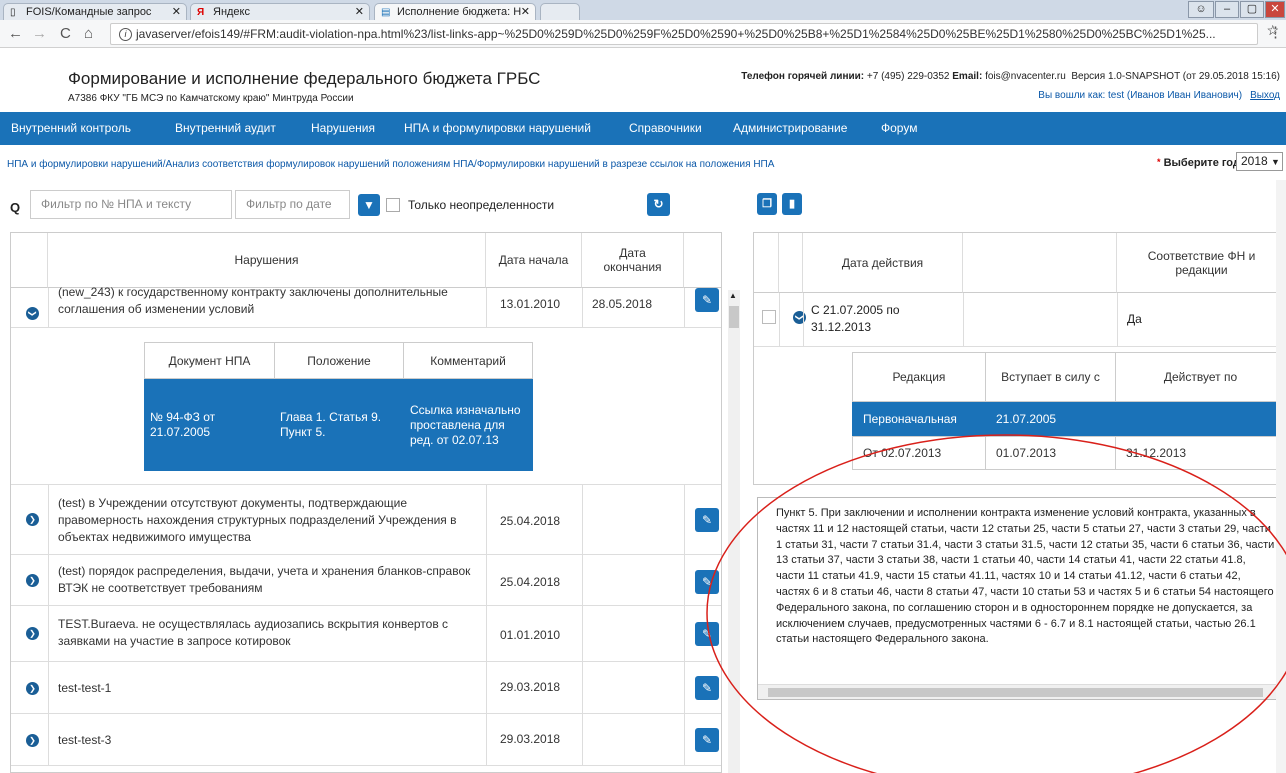  I want to click on table-row: ❯ test-test-3 29.03.2018 ✎, so click(366, 740).